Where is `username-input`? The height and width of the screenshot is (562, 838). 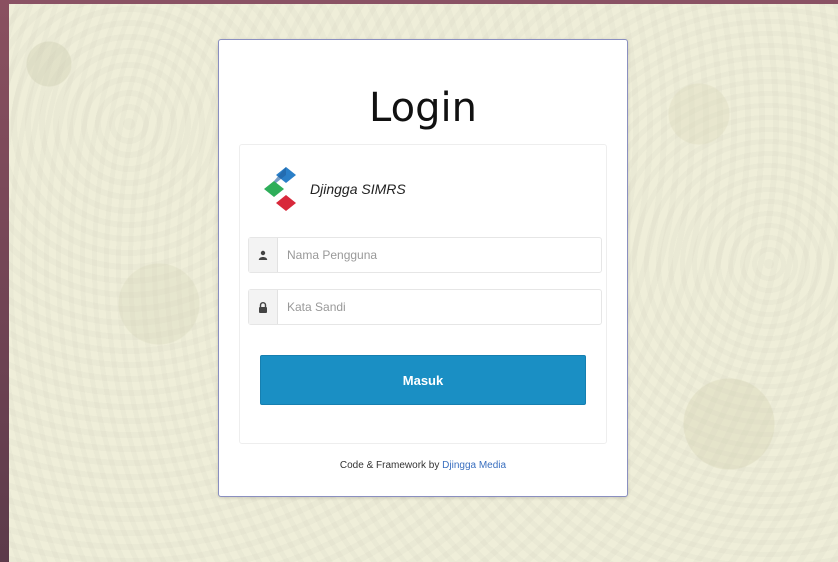 username-input is located at coordinates (438, 255).